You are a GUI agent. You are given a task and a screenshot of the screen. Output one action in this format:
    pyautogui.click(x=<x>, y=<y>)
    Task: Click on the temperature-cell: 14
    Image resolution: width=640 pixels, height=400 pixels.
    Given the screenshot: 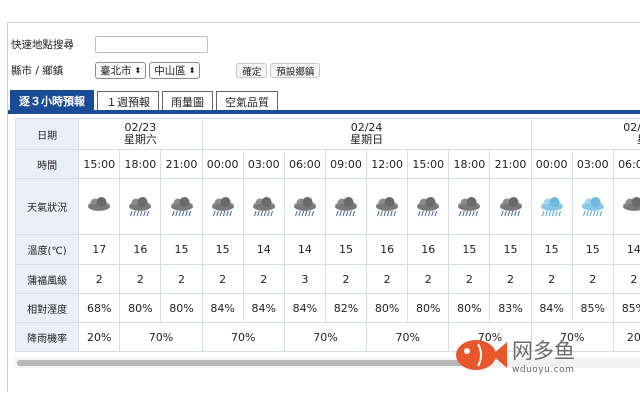 What is the action you would take?
    pyautogui.click(x=304, y=249)
    